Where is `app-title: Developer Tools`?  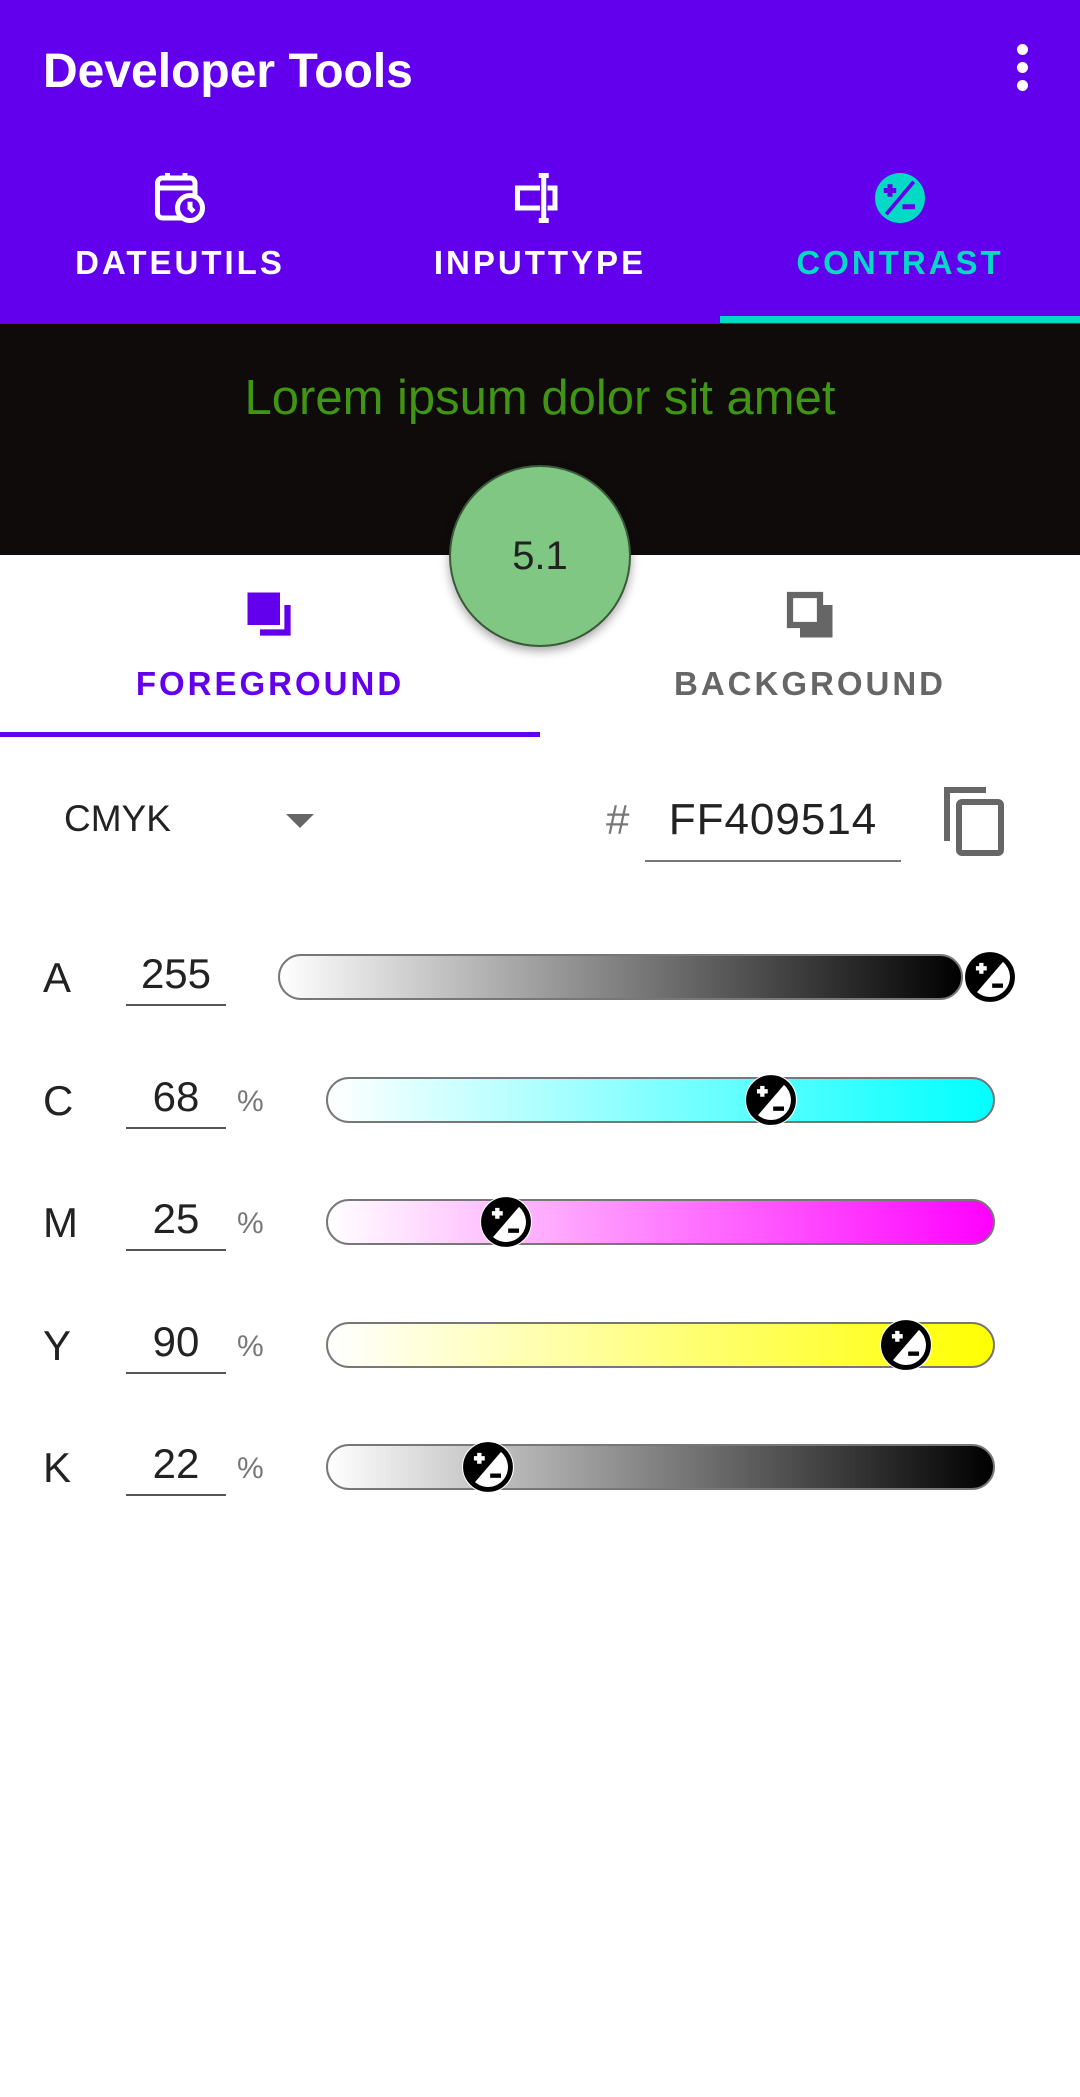 app-title: Developer Tools is located at coordinates (228, 71).